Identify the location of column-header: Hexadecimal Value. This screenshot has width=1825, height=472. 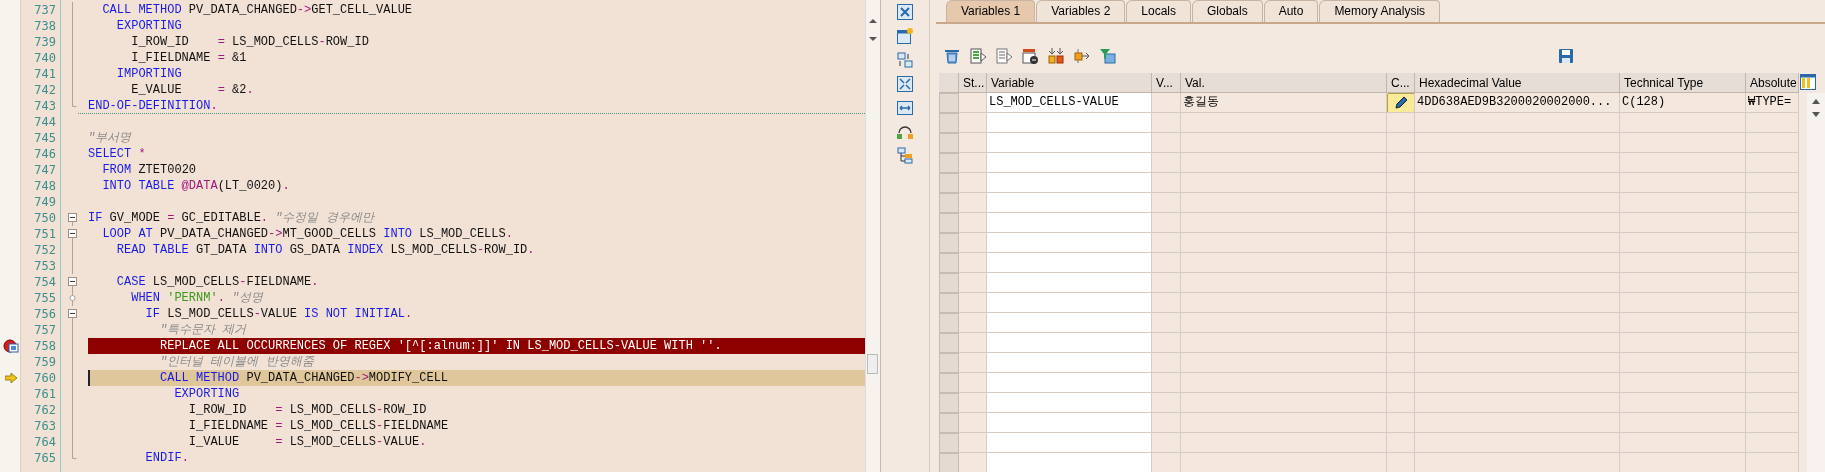
(1517, 83).